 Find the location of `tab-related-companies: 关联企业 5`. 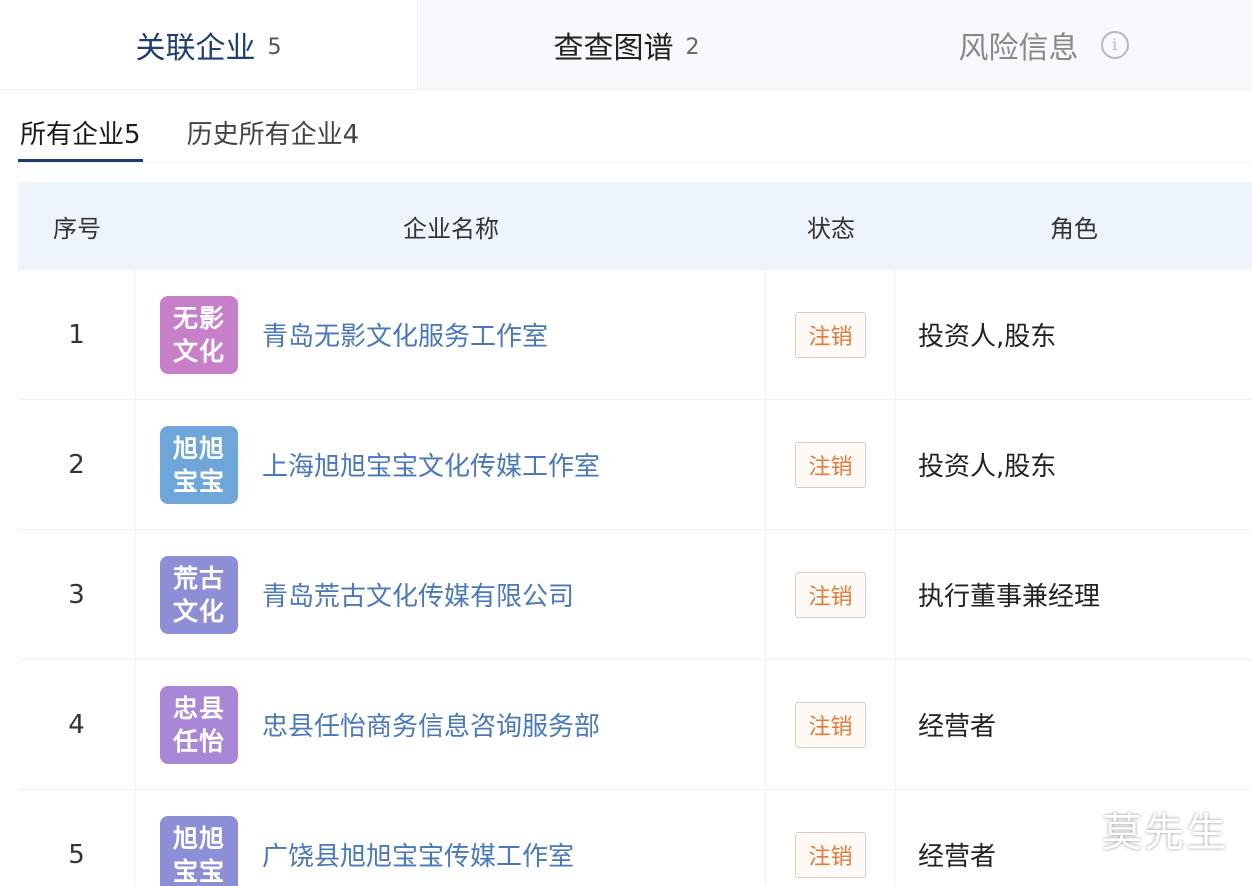

tab-related-companies: 关联企业 5 is located at coordinates (209, 44).